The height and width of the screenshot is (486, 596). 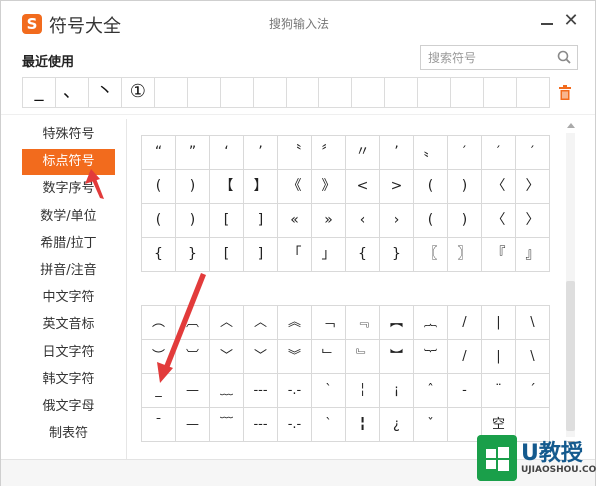 I want to click on sidebar-item: 拼音/注音, so click(x=68, y=271).